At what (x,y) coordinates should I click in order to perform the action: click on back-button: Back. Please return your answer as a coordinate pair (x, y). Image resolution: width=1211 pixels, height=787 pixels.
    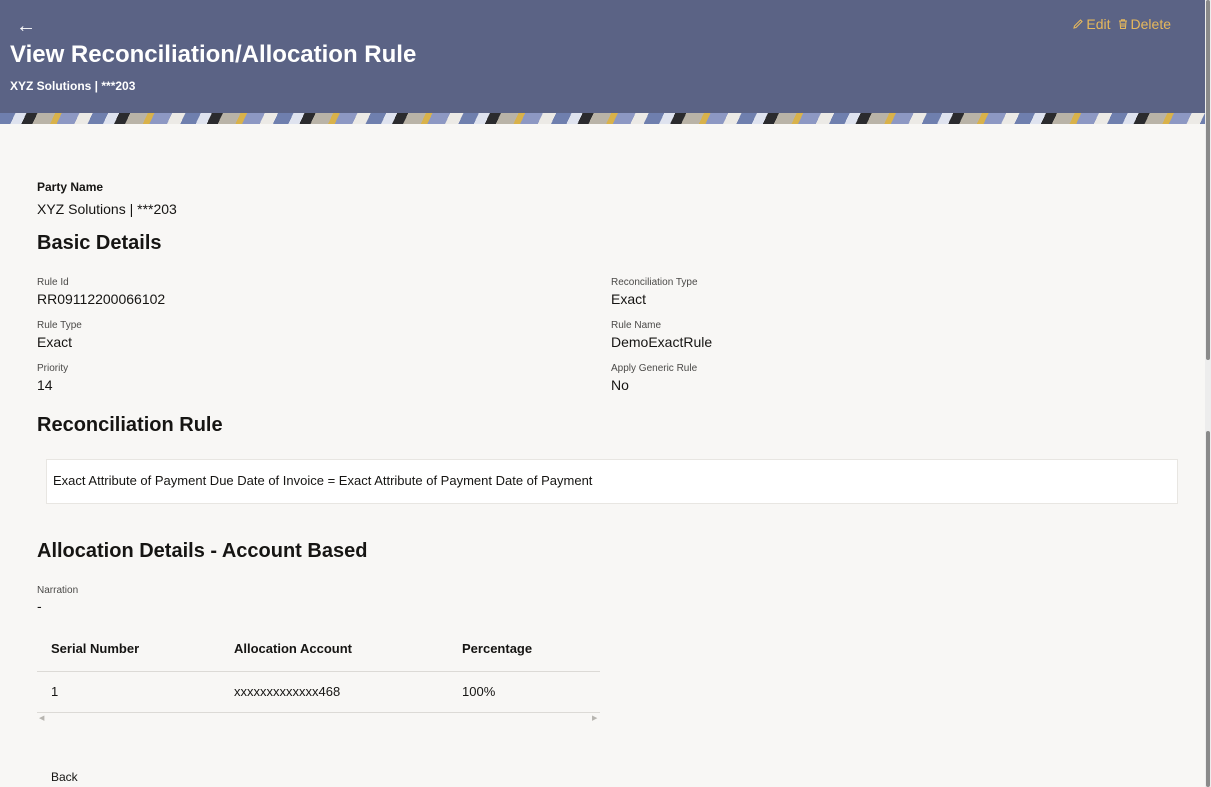
    Looking at the image, I should click on (64, 777).